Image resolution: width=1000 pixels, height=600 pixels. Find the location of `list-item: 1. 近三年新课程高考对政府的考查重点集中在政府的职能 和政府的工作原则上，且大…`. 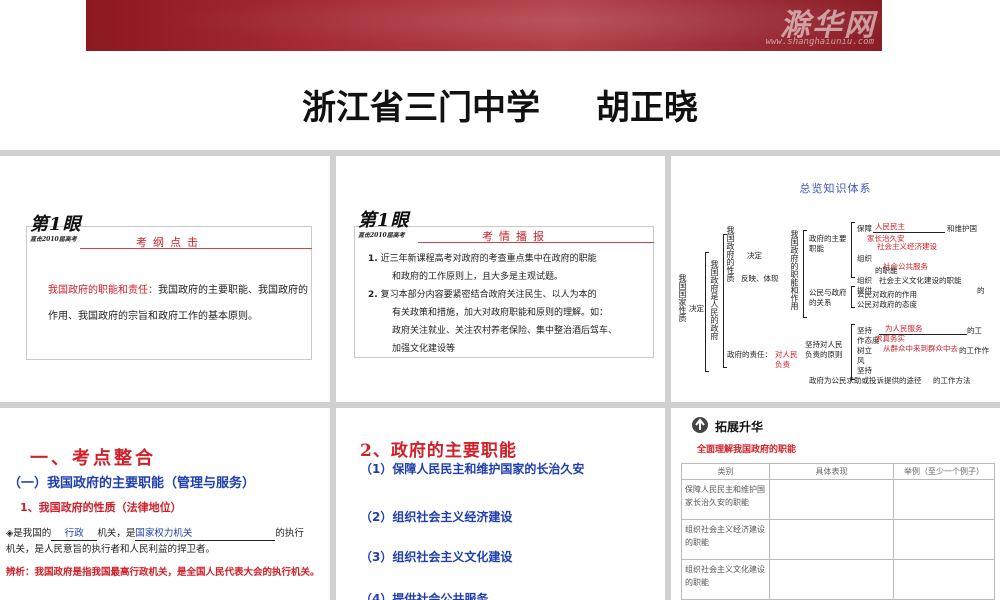

list-item: 1. 近三年新课程高考对政府的考查重点集中在政府的职能 和政府的工作原则上，且大… is located at coordinates (482, 268).